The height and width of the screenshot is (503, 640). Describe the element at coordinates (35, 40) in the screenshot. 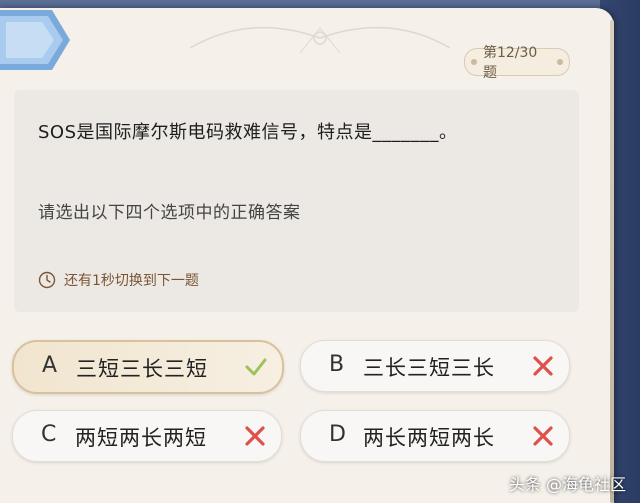

I see `bookmark-ribbon-icon` at that location.